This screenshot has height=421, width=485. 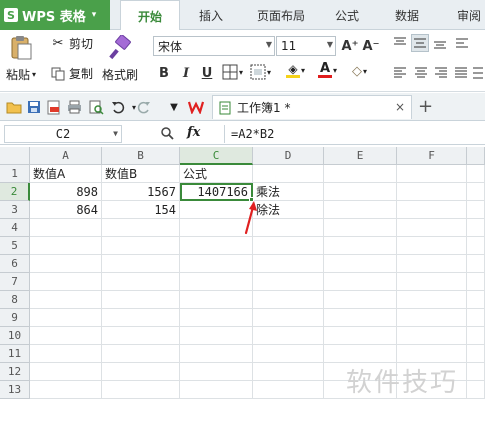 What do you see at coordinates (66, 156) in the screenshot?
I see `column-header-a: A` at bounding box center [66, 156].